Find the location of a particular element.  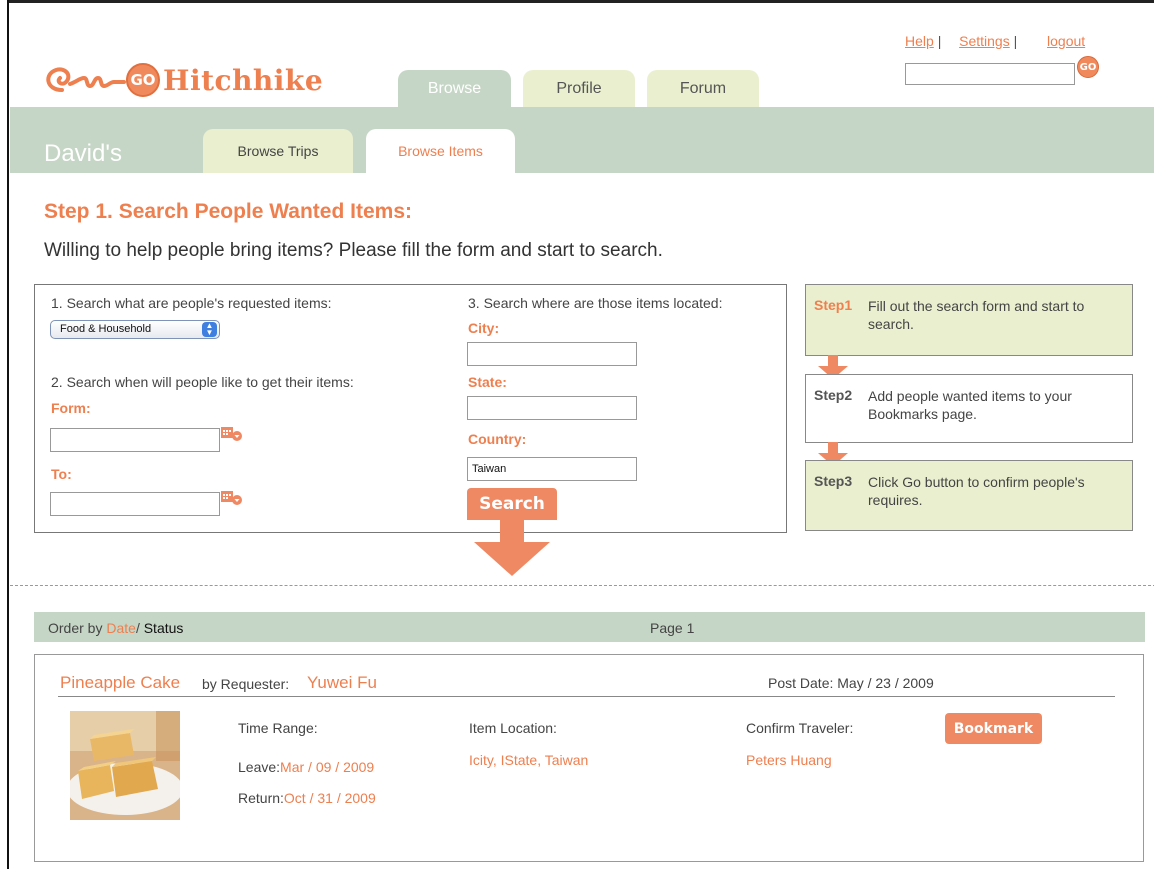

step-number: Step2 is located at coordinates (833, 395).